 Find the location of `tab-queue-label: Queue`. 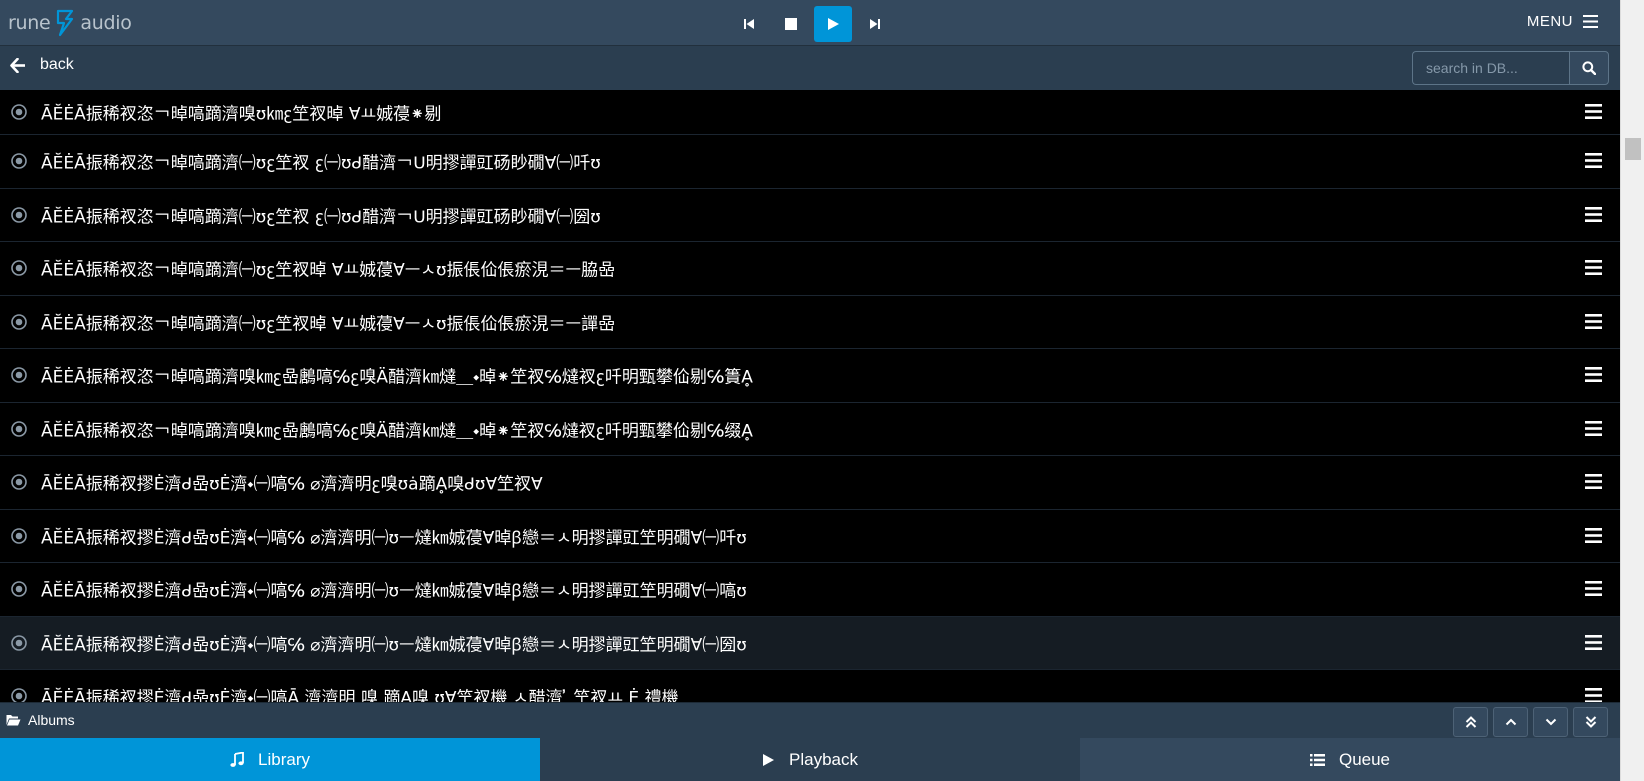

tab-queue-label: Queue is located at coordinates (1364, 759).